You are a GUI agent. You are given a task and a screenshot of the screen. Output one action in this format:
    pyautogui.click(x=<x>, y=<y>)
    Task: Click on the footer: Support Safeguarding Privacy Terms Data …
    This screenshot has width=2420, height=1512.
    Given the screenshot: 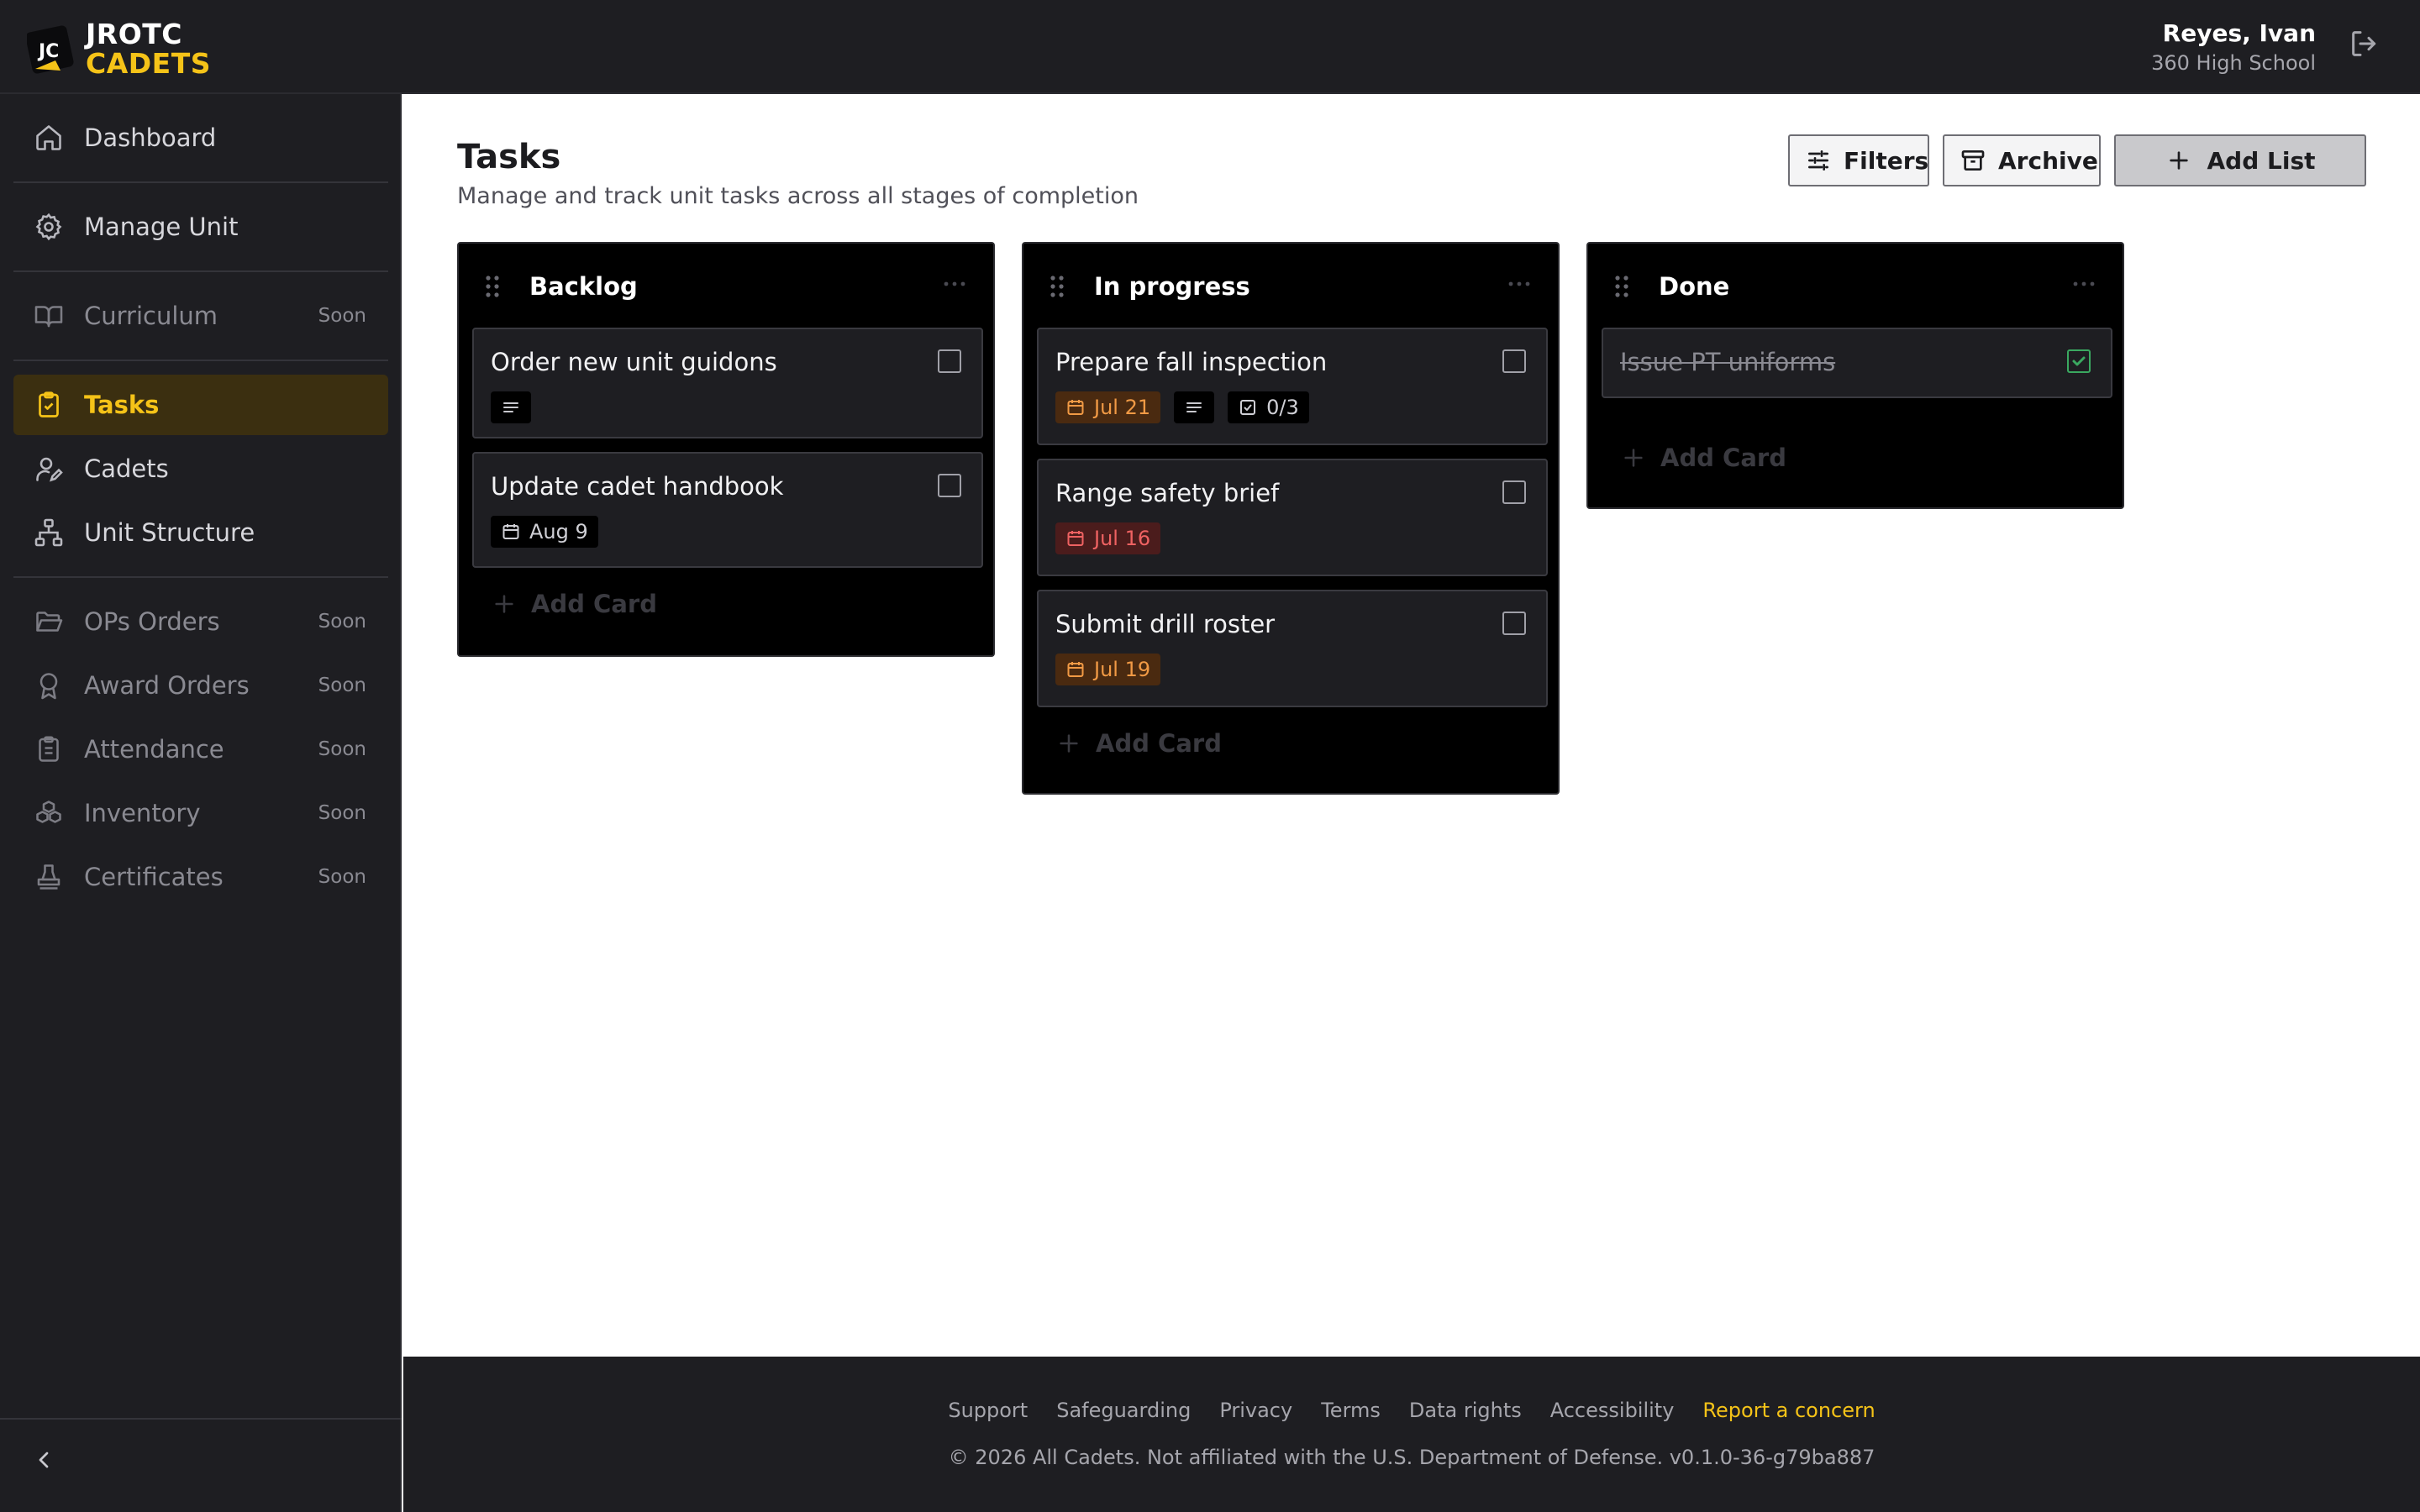 What is the action you would take?
    pyautogui.click(x=1411, y=1434)
    